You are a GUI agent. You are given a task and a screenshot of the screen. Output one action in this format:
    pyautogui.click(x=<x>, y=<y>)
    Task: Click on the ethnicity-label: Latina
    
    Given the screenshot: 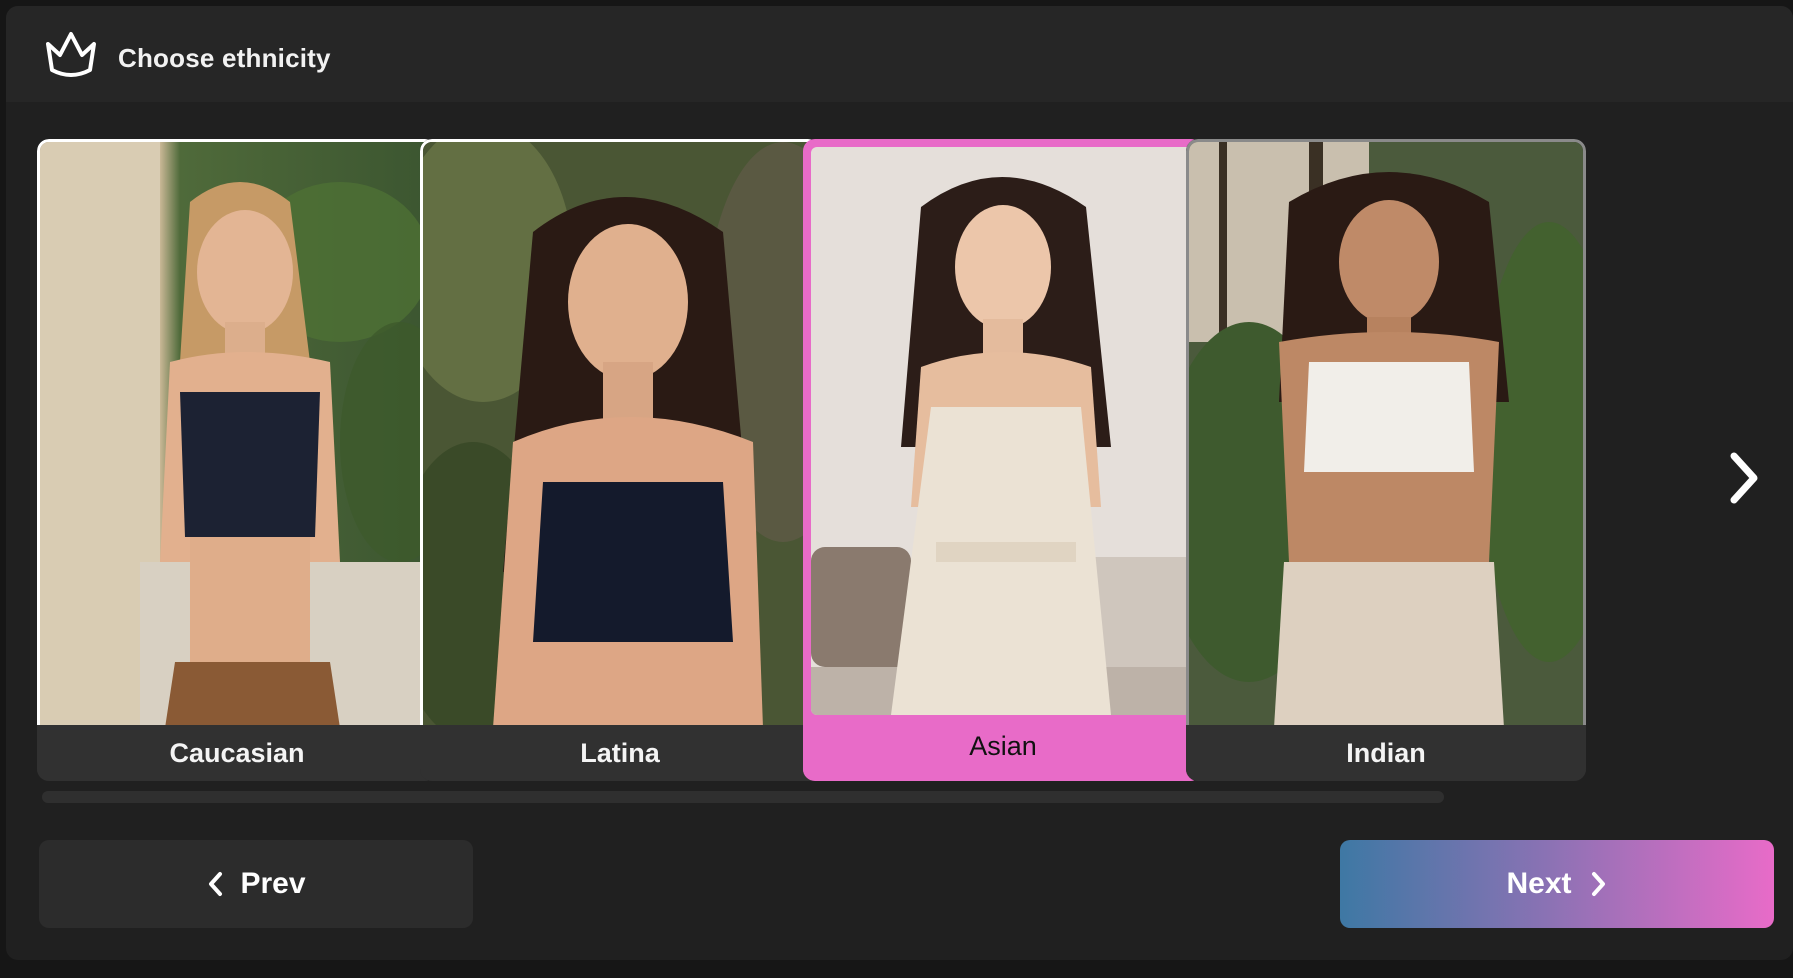 What is the action you would take?
    pyautogui.click(x=620, y=753)
    